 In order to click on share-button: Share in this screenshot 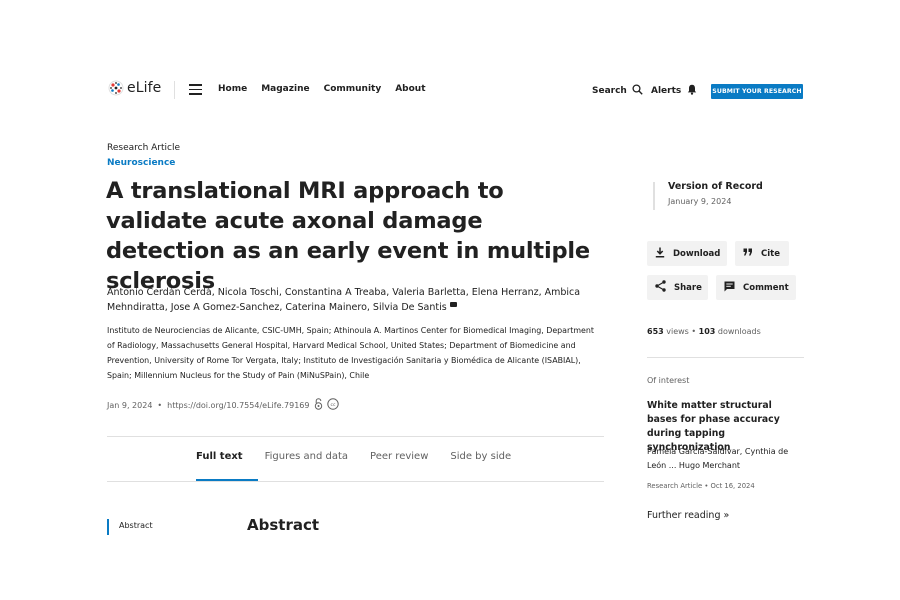, I will do `click(677, 287)`.